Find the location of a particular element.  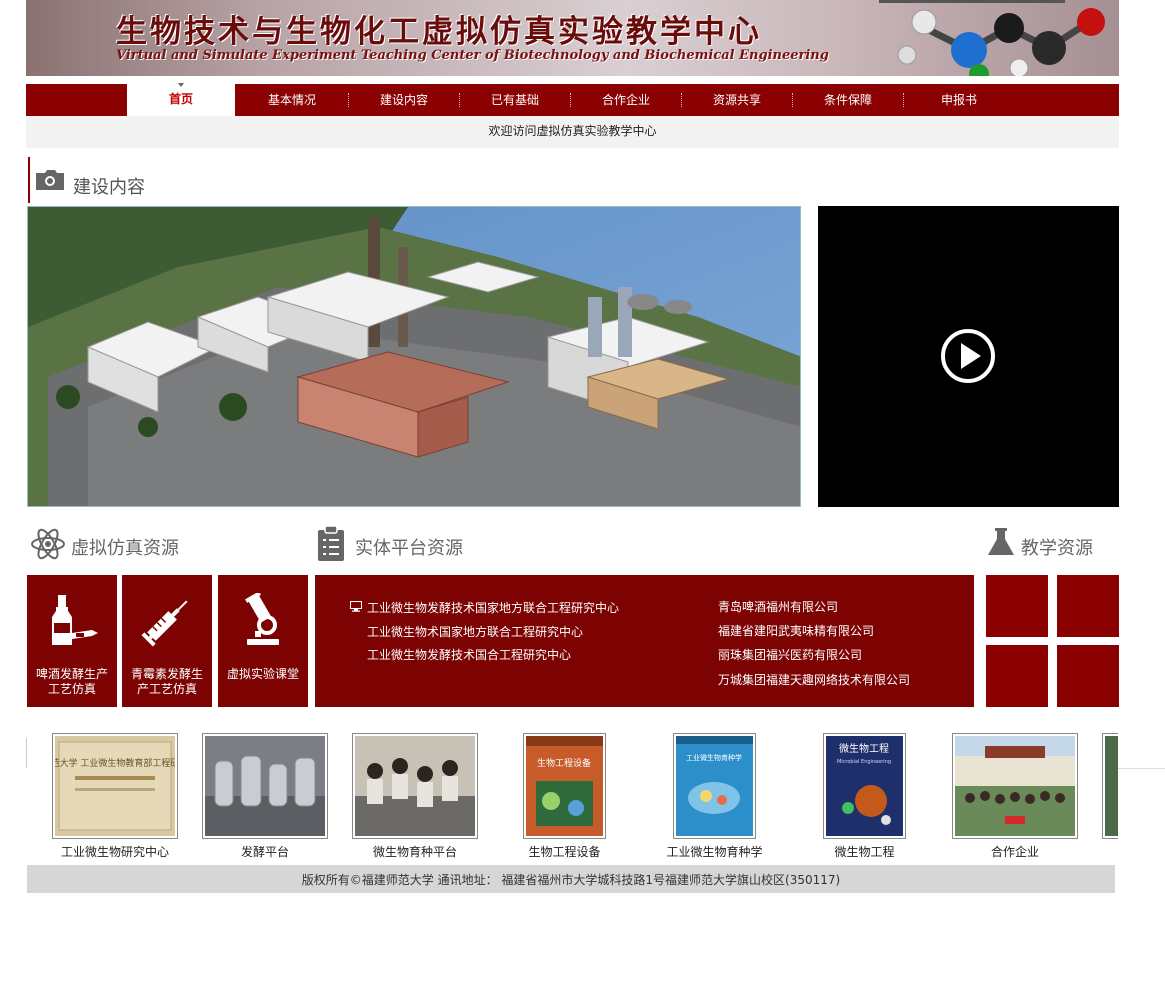

gallery-item: 合作企业 is located at coordinates (1015, 796).